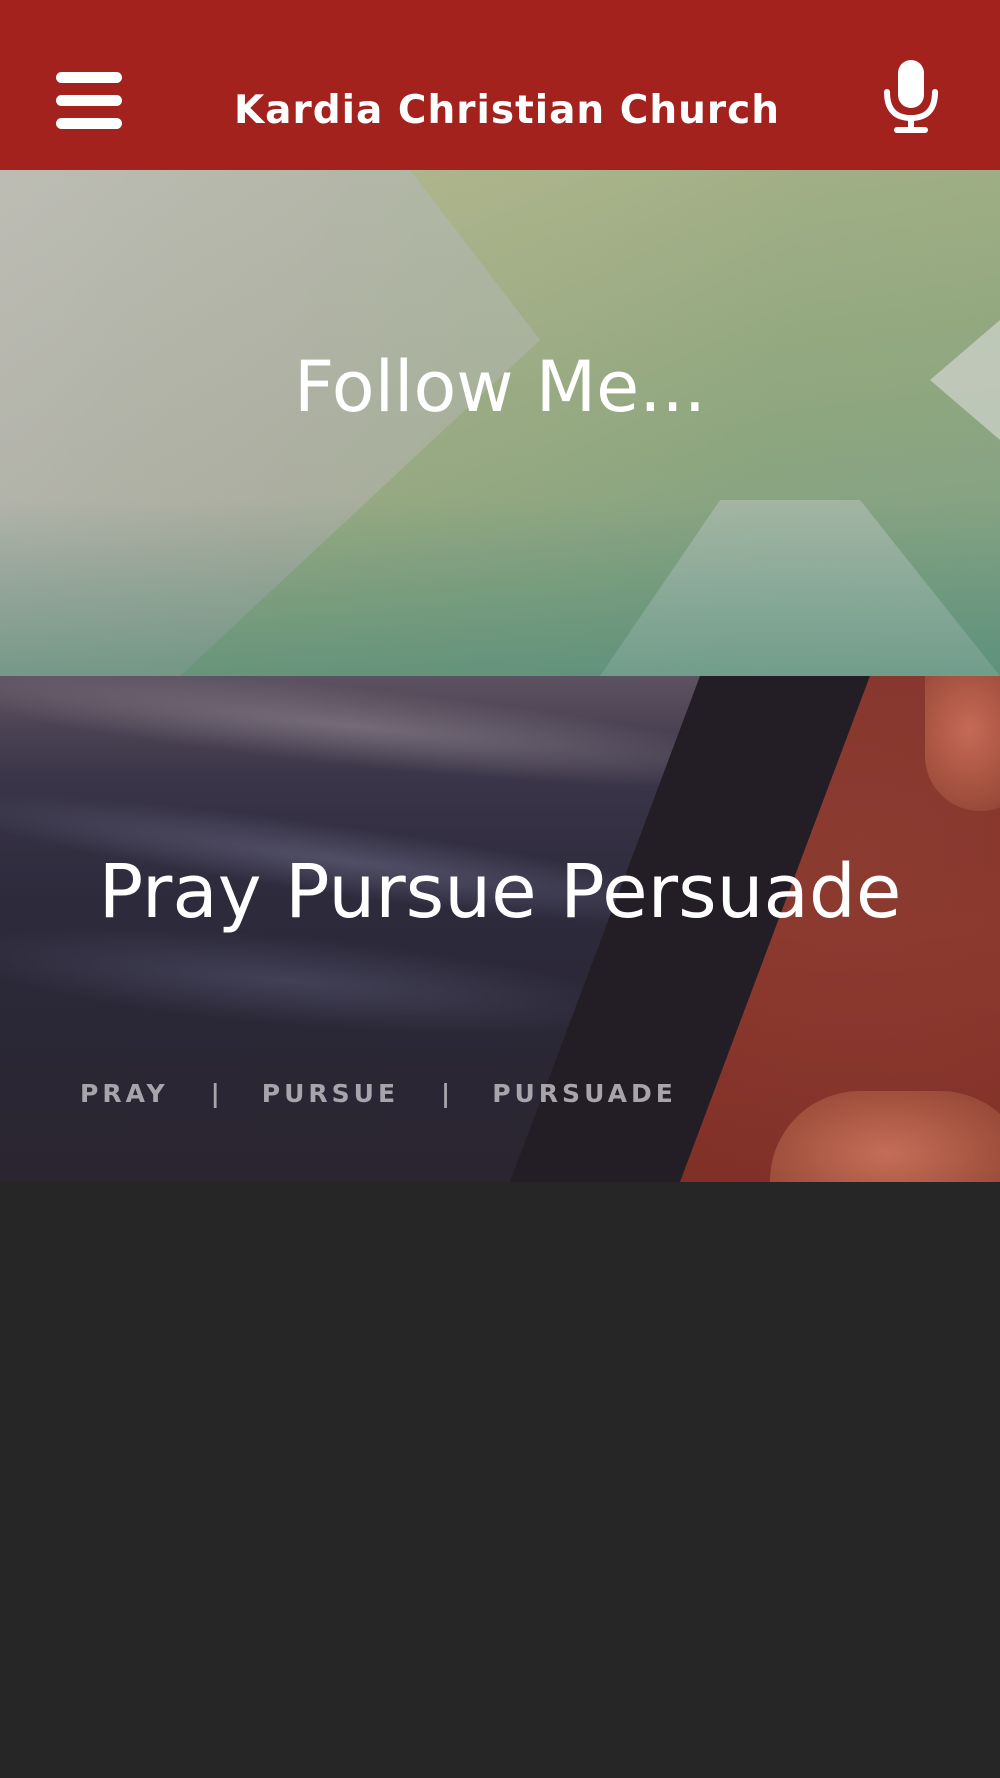 The height and width of the screenshot is (1778, 1000). I want to click on card-title: Pray Pursue Persuade, so click(500, 892).